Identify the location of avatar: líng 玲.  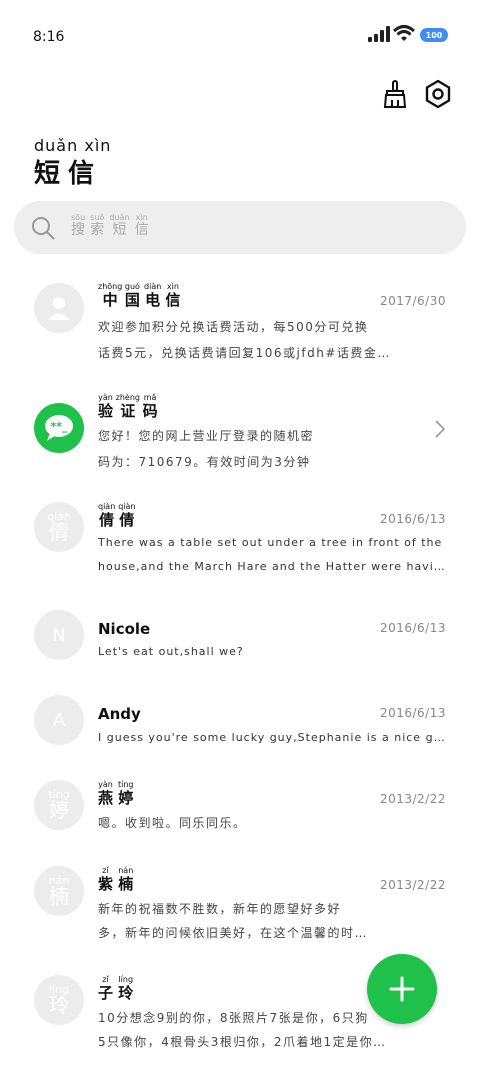
(59, 1000).